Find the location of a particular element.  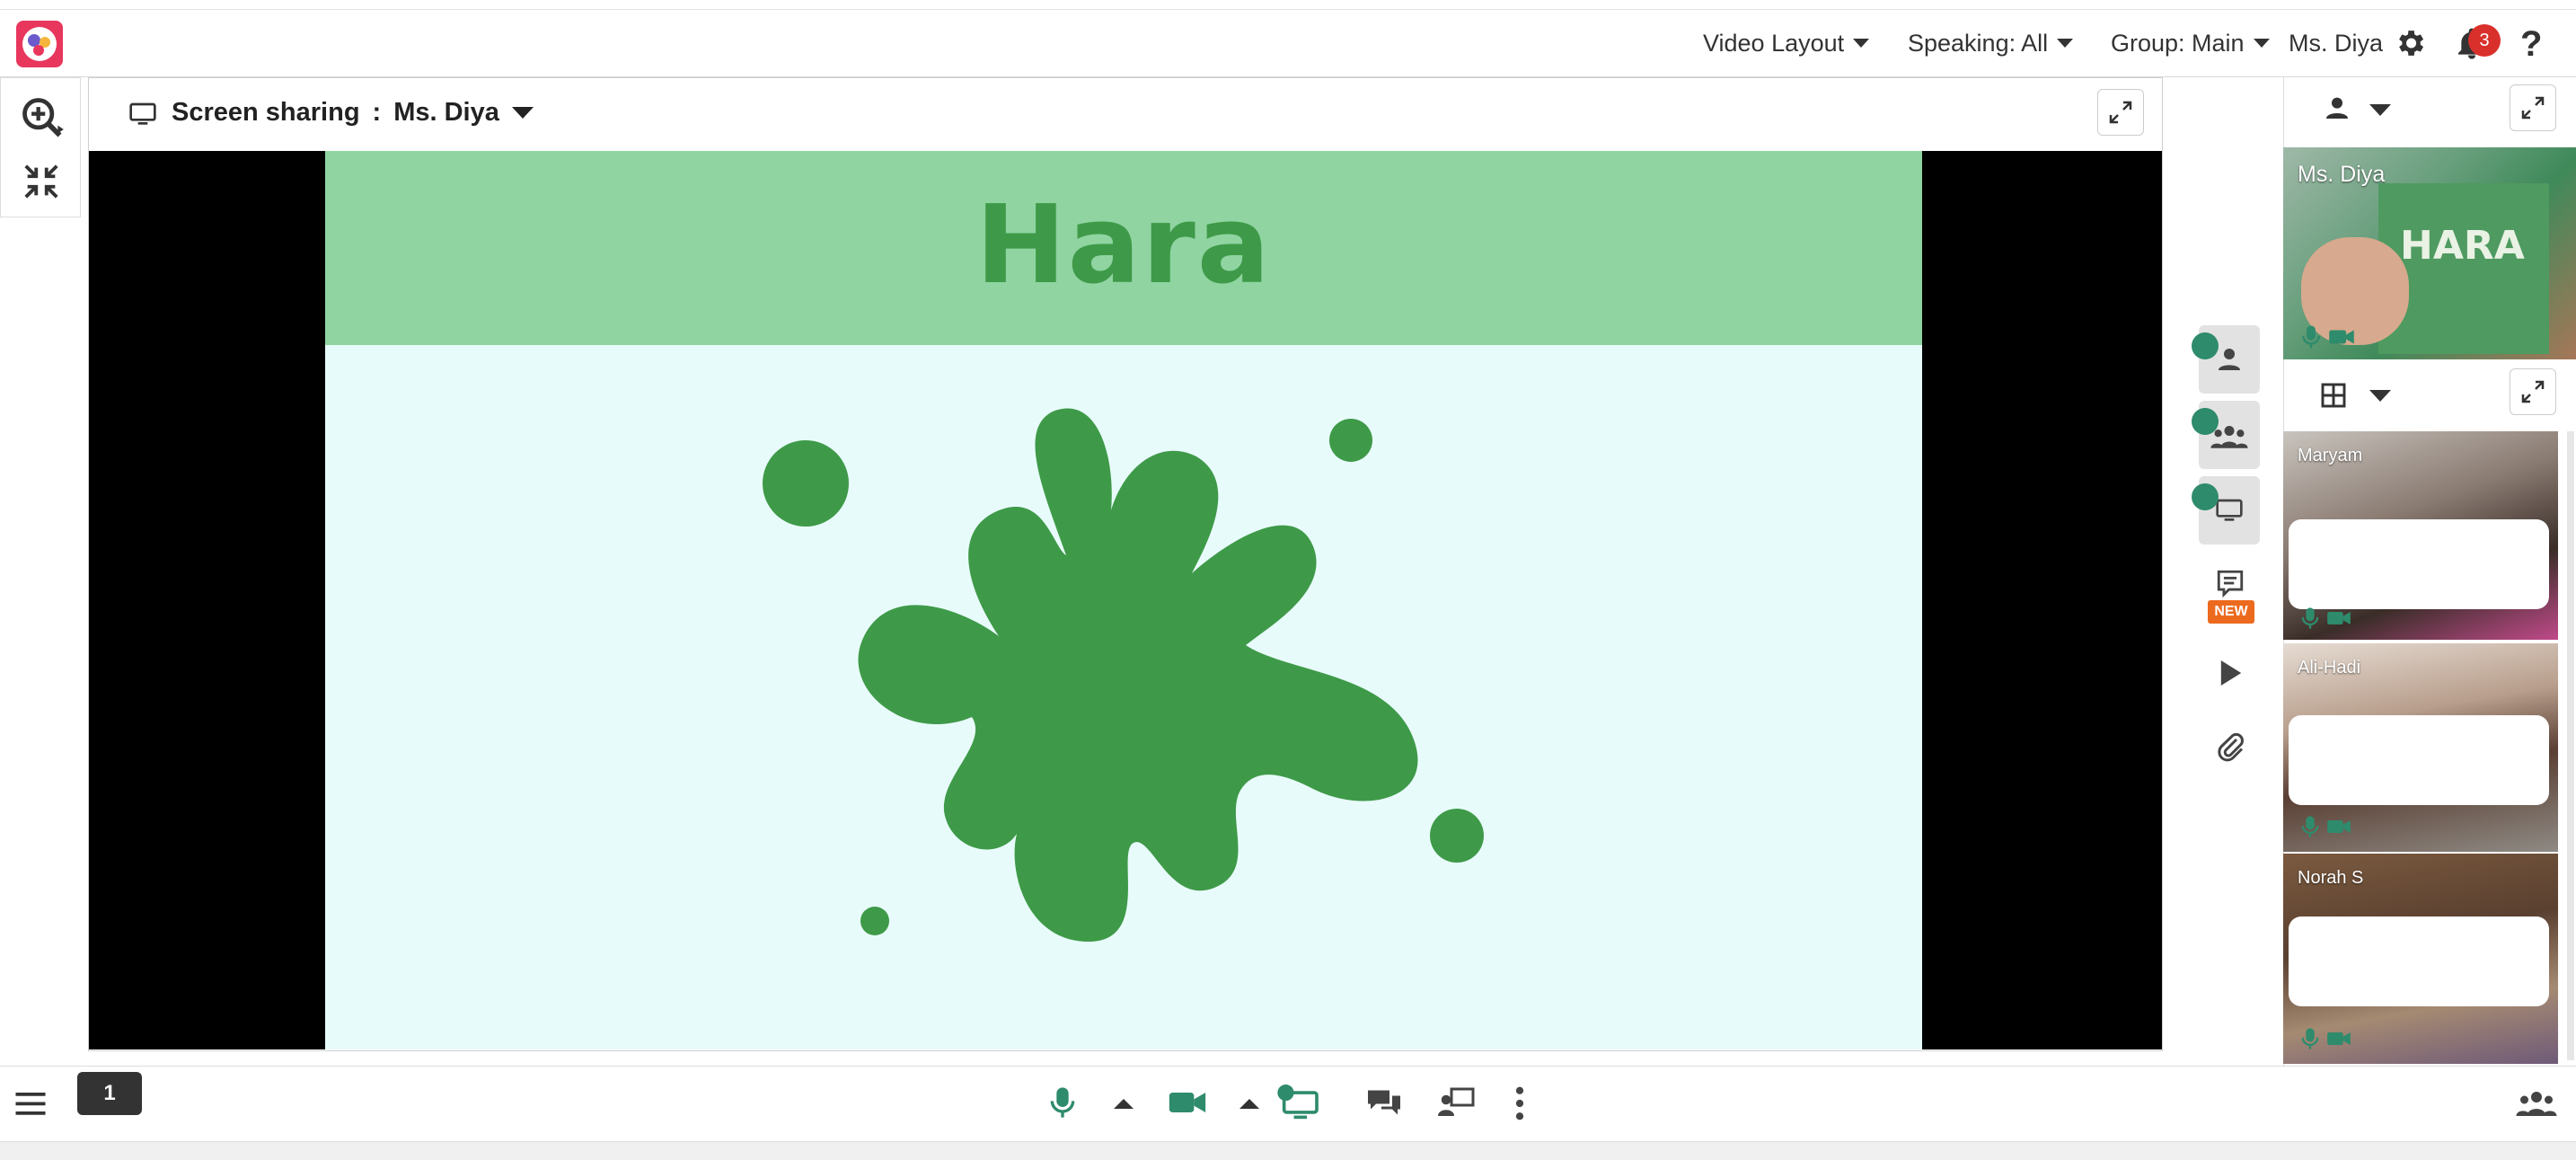

screen-sharing-label: Screen sharing is located at coordinates (266, 112).